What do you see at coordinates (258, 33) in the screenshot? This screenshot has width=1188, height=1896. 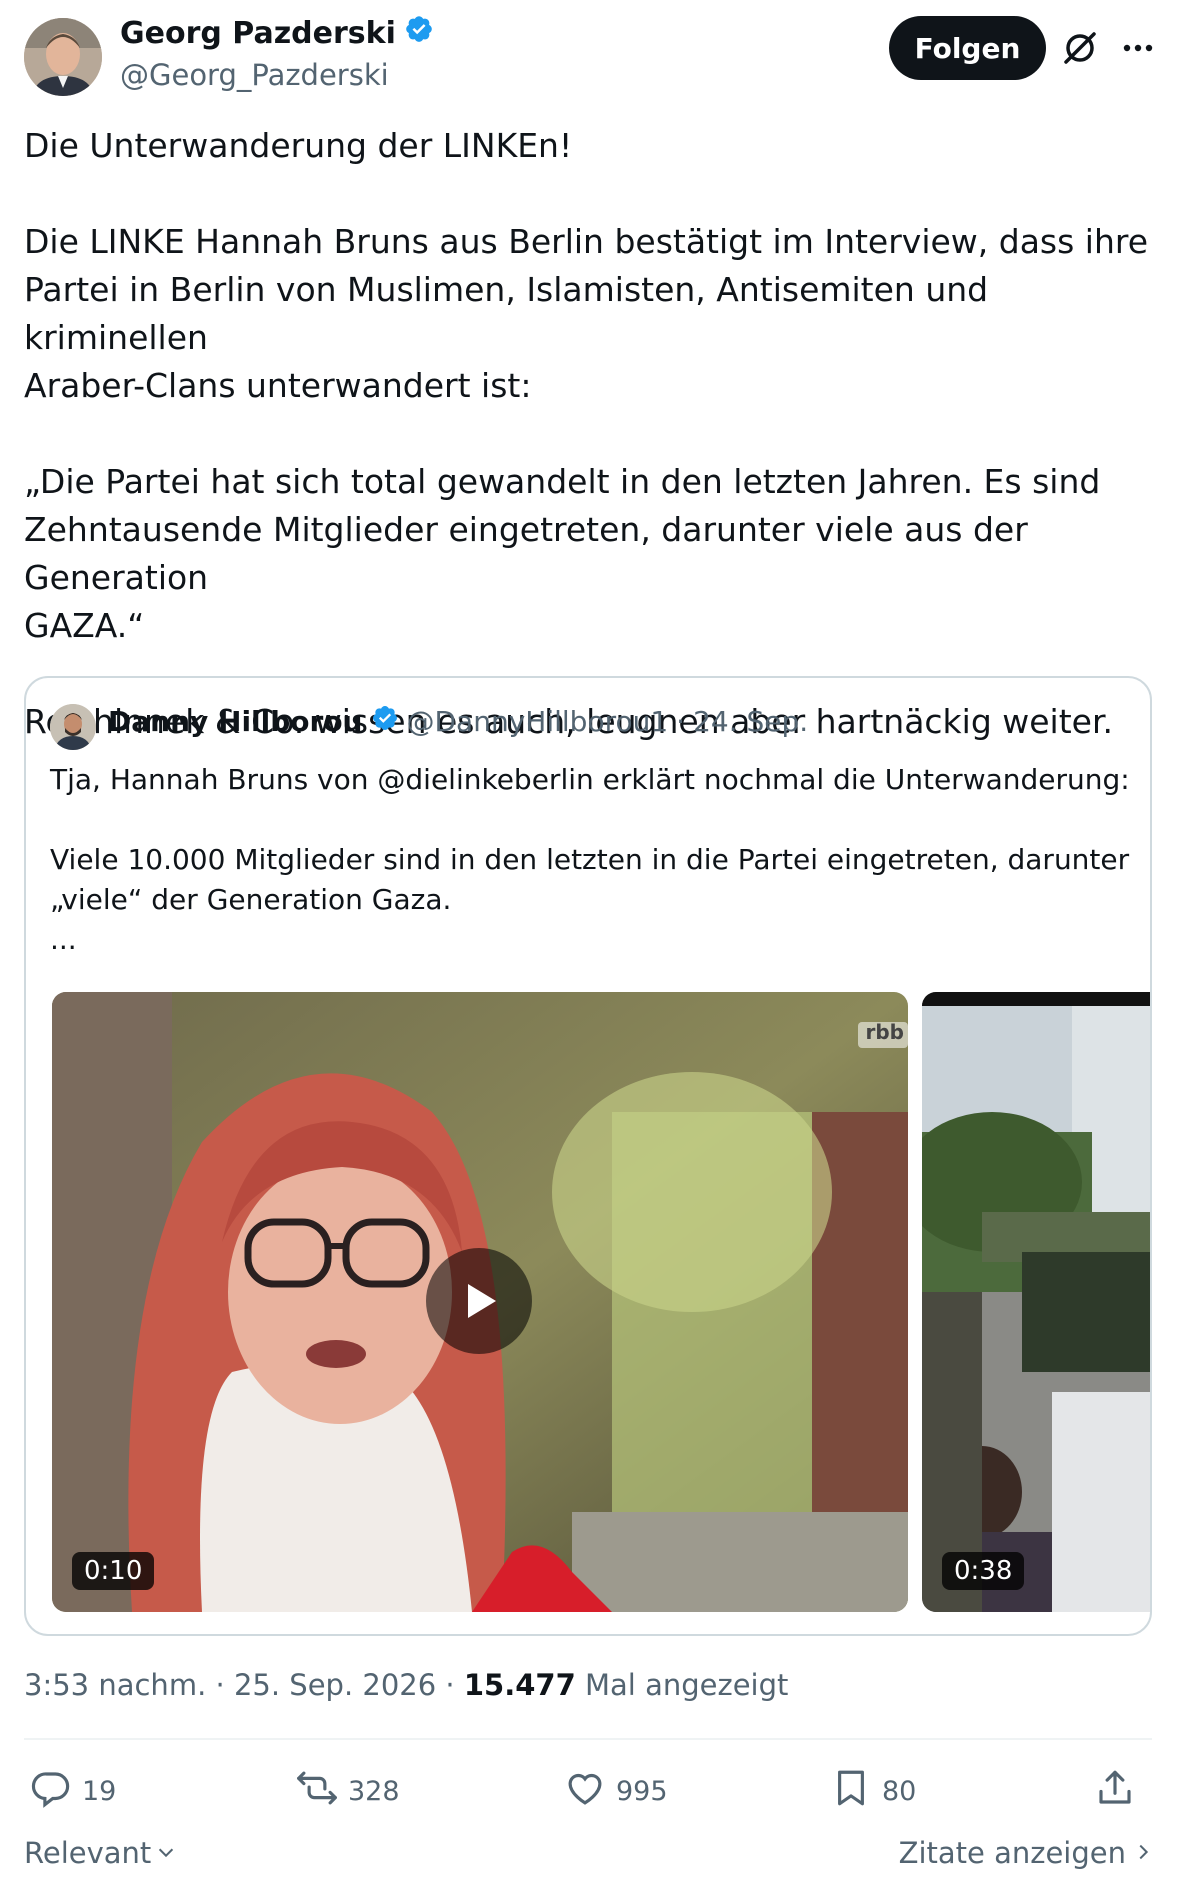 I see `author-name: Georg Pazderski` at bounding box center [258, 33].